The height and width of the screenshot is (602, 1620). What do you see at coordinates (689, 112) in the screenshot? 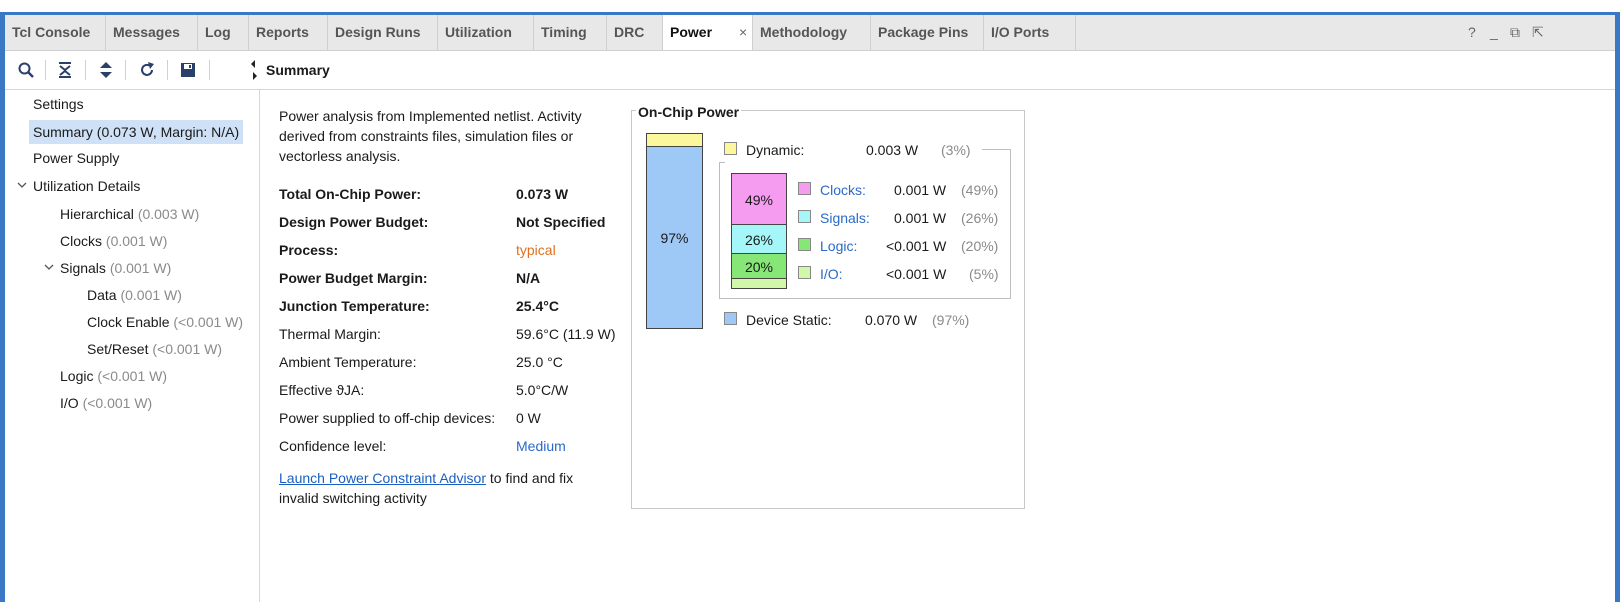
I see `on-chip-power-title: On-Chip Power` at bounding box center [689, 112].